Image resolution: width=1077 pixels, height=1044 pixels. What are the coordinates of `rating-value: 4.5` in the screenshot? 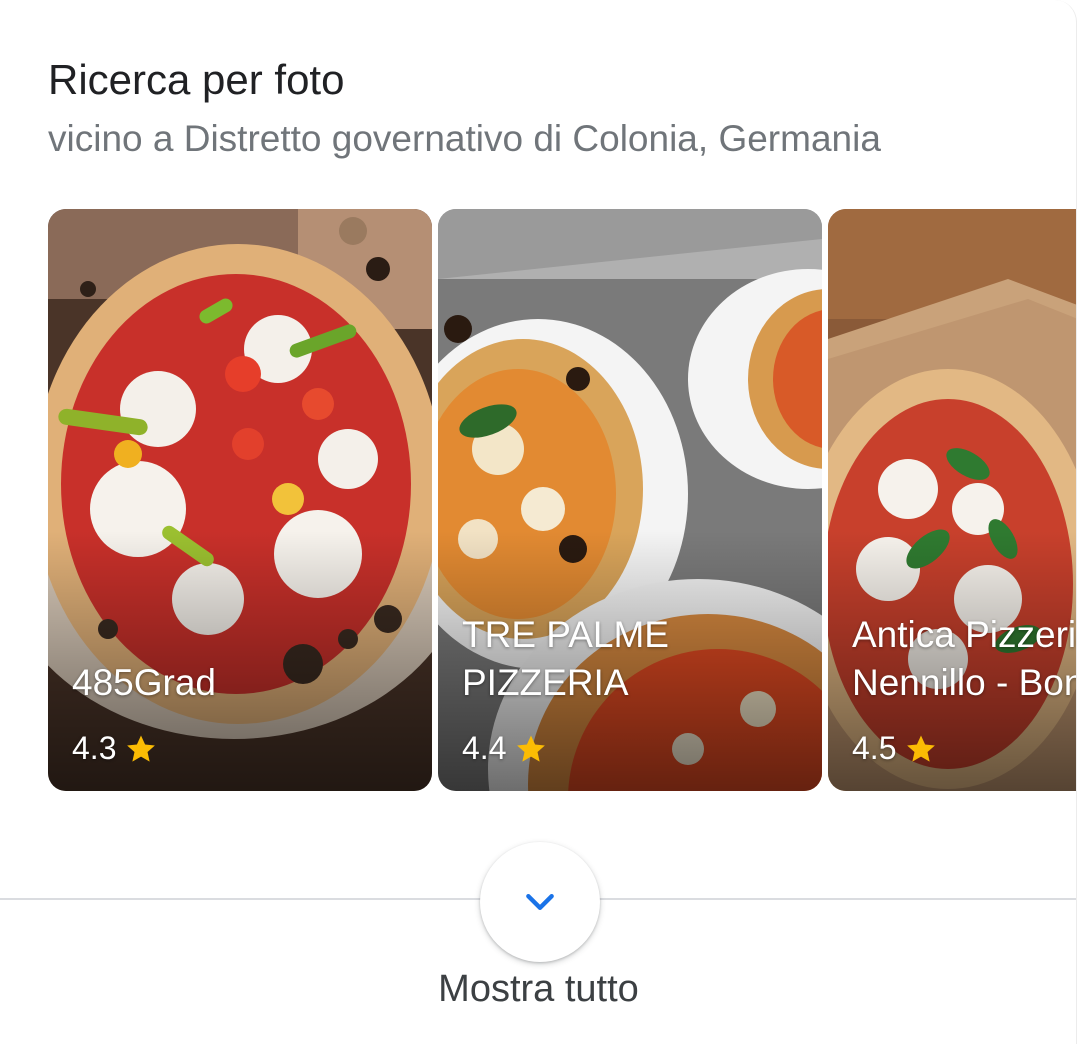 It's located at (874, 748).